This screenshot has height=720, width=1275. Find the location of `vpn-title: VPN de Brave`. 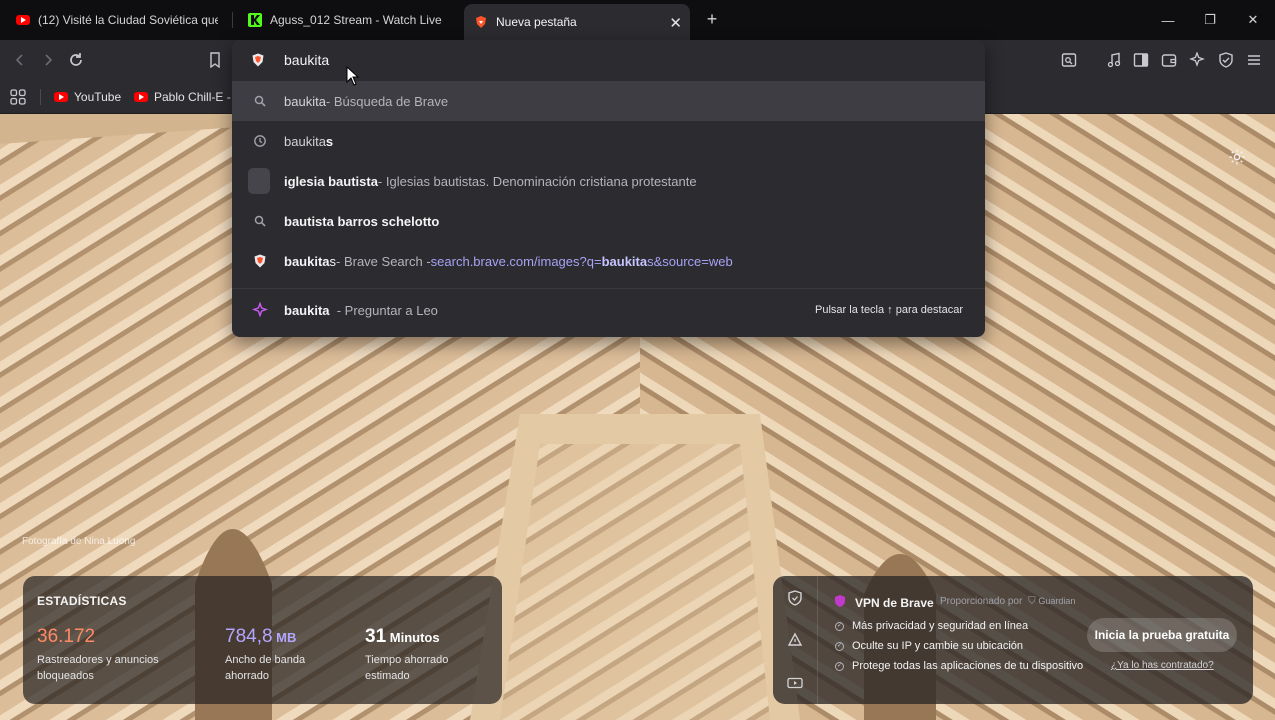

vpn-title: VPN de Brave is located at coordinates (883, 602).